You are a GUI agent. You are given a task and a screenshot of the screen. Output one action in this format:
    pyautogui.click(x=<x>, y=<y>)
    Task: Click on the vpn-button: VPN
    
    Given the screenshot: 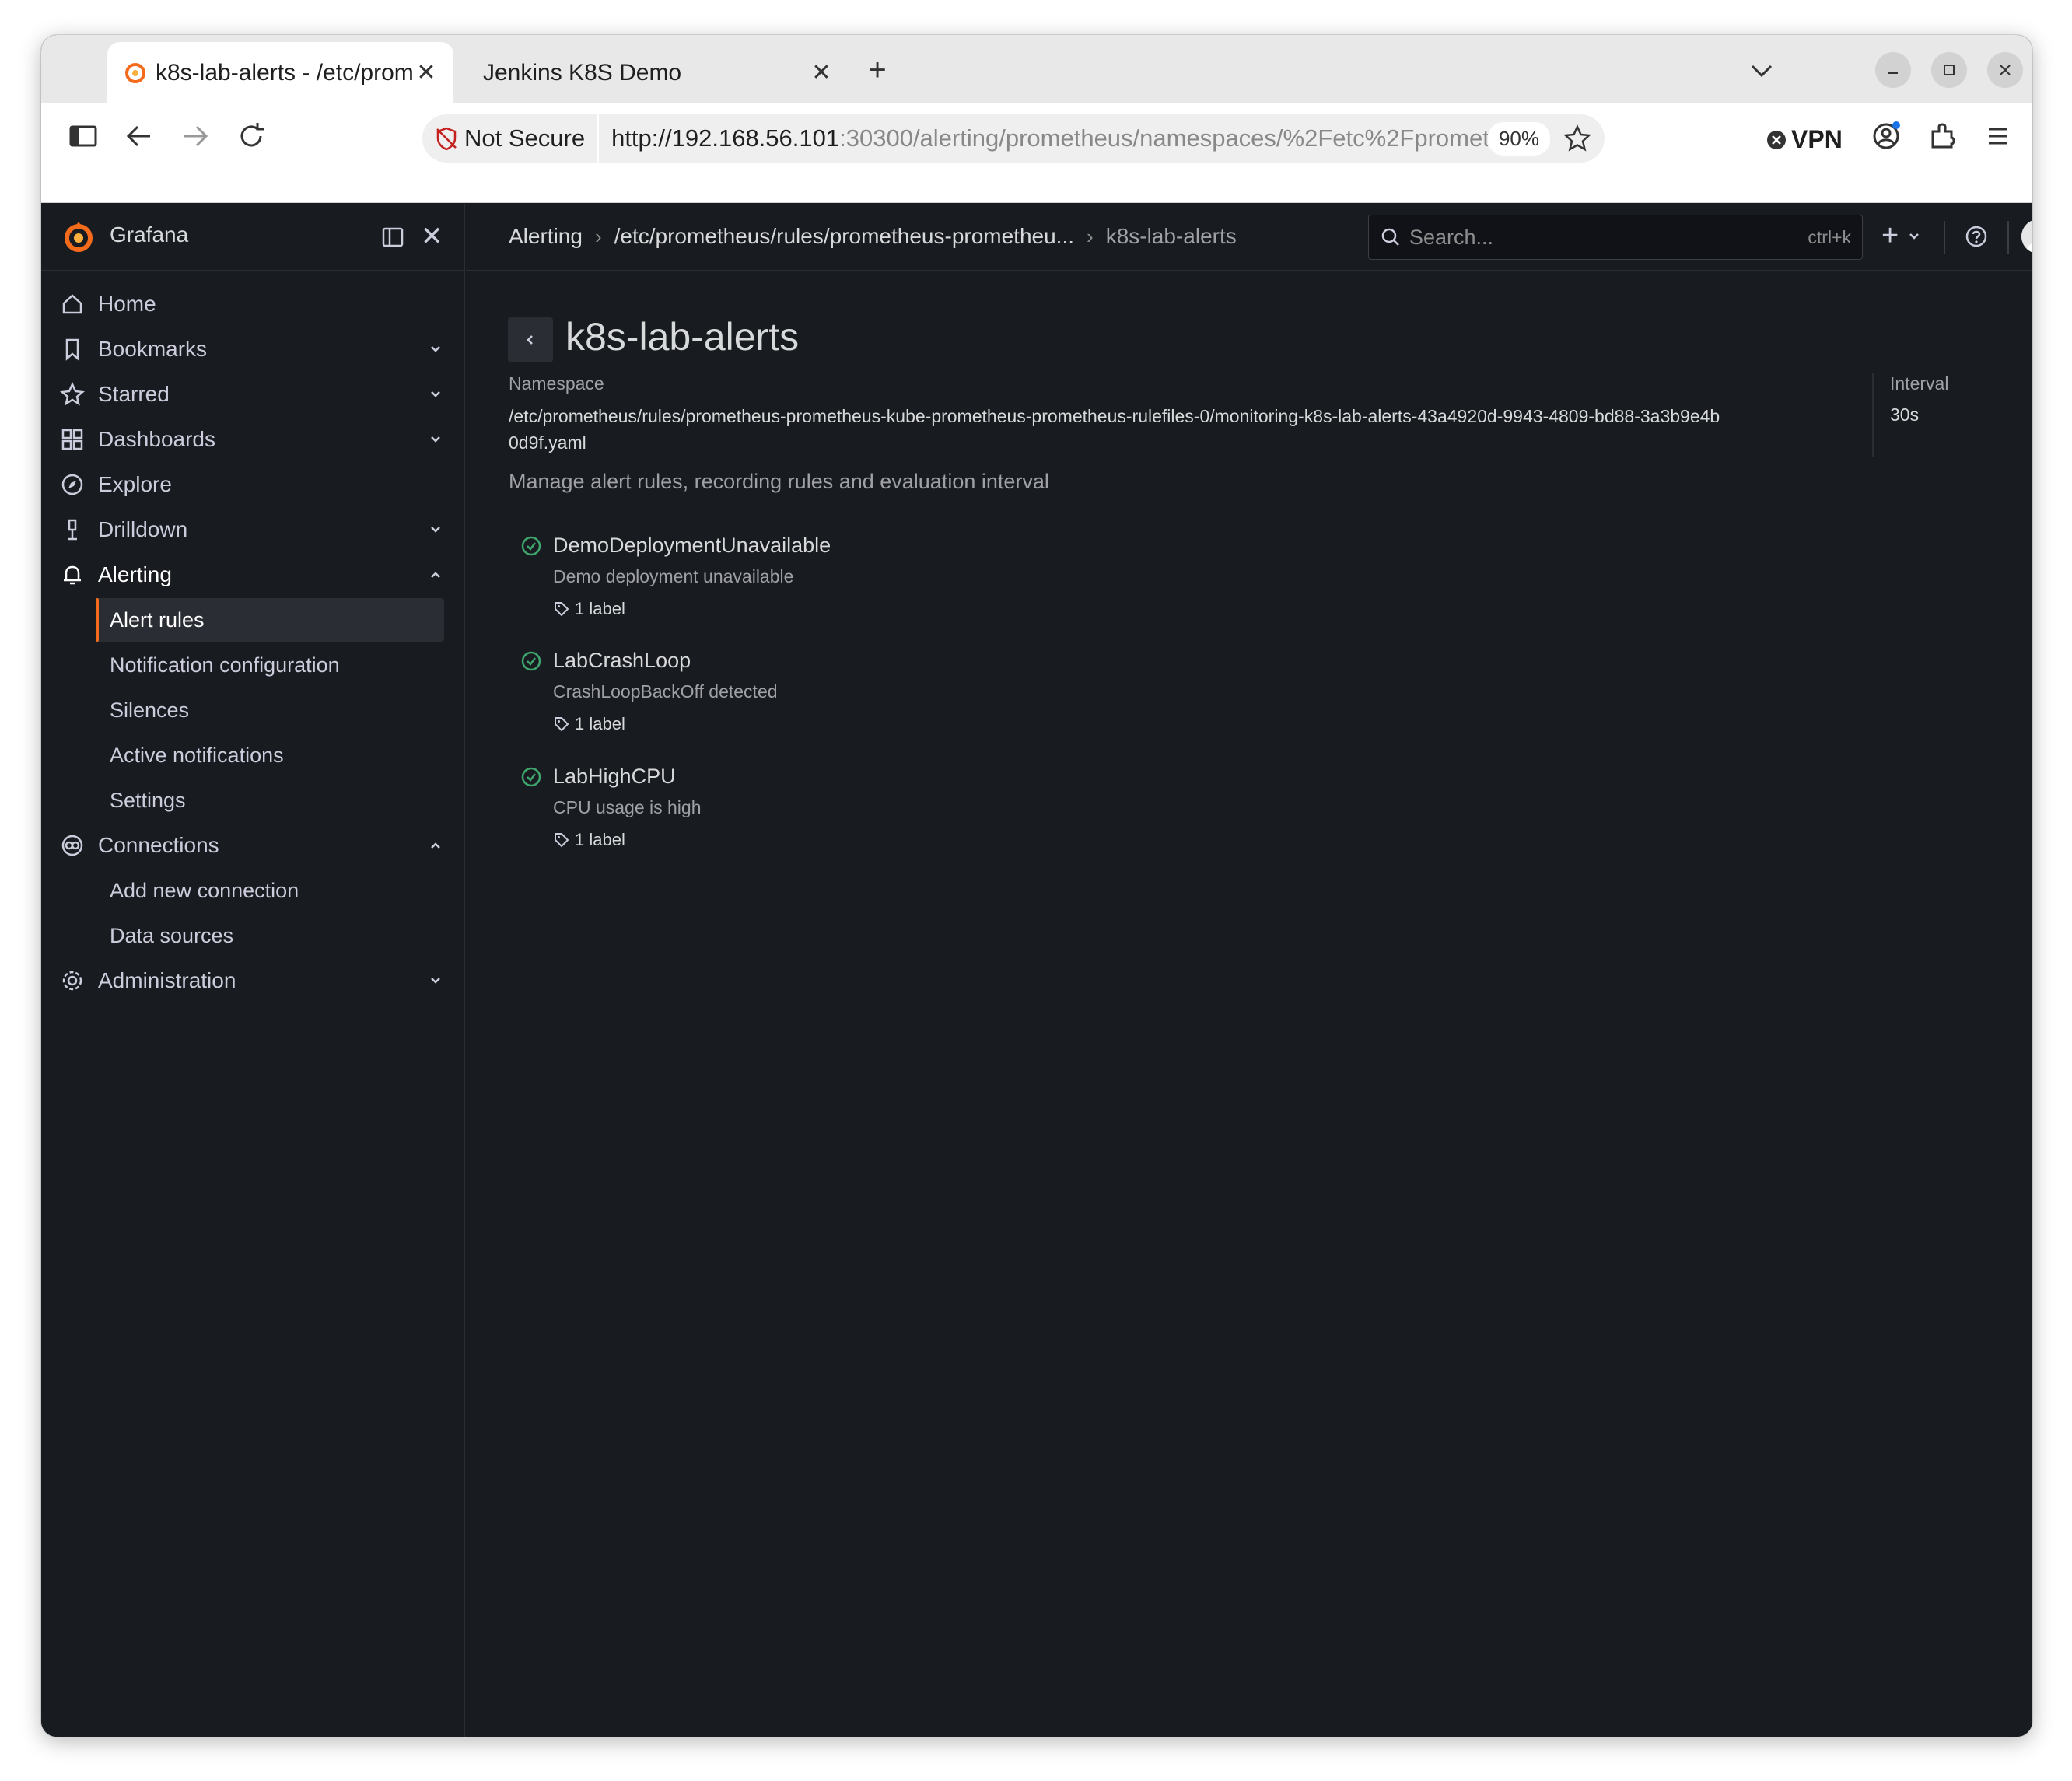 What is the action you would take?
    pyautogui.click(x=1805, y=139)
    